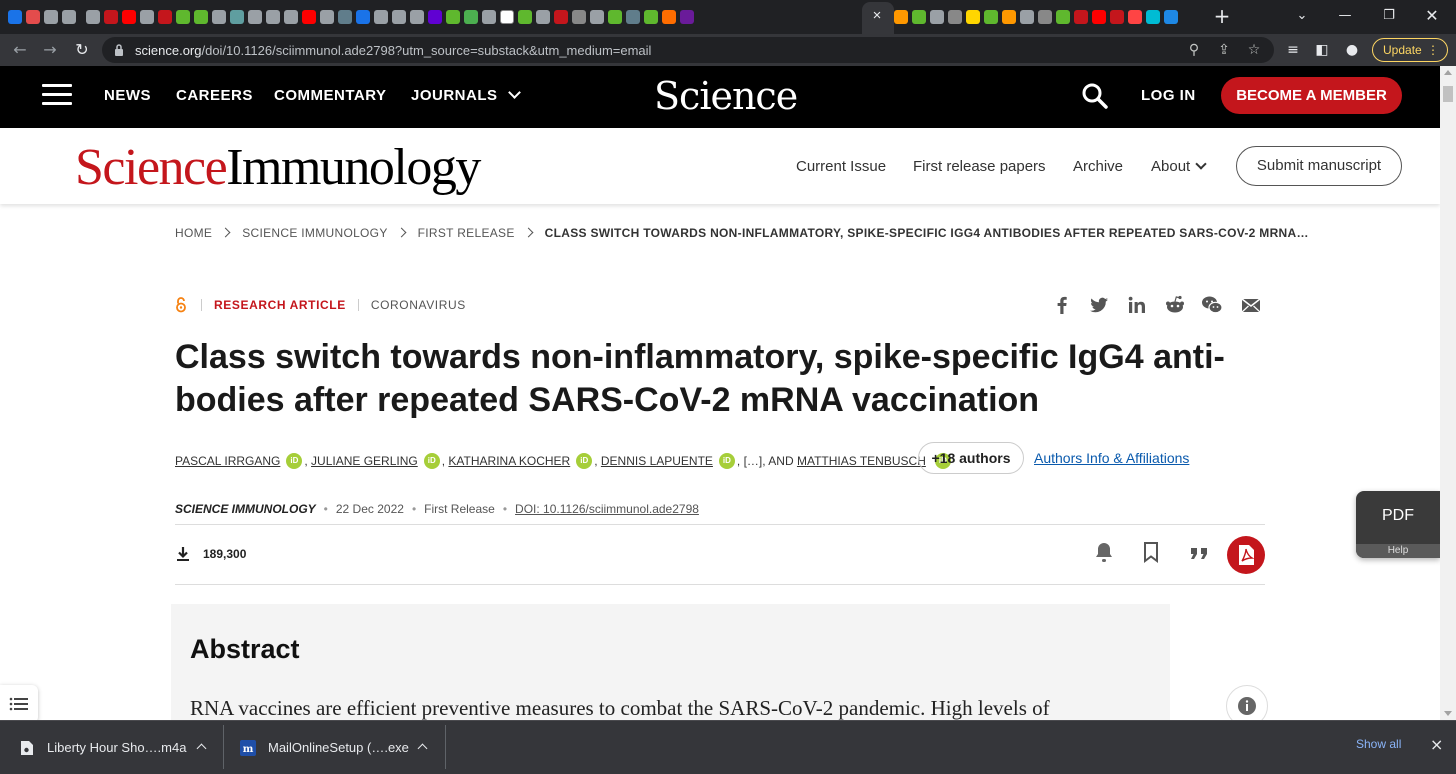 The width and height of the screenshot is (1456, 774). Describe the element at coordinates (1175, 305) in the screenshot. I see `reddit-icon` at that location.